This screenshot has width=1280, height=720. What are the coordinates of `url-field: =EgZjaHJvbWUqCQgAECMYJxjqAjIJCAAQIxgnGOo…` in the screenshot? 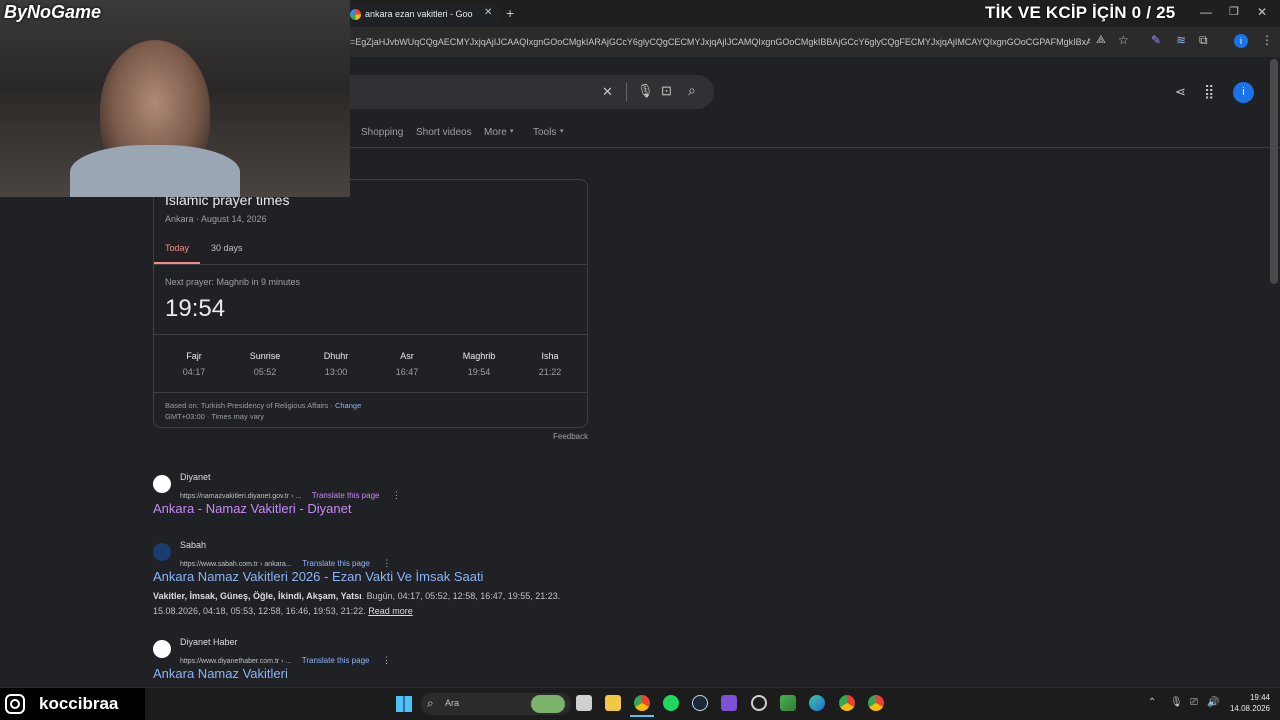 It's located at (720, 42).